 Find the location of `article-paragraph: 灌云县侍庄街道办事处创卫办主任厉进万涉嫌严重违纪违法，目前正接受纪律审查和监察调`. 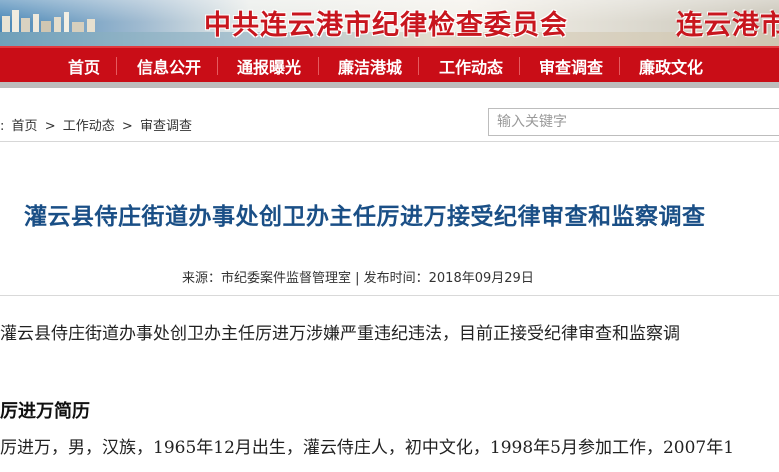

article-paragraph: 灌云县侍庄街道办事处创卫办主任厉进万涉嫌严重违纪违法，目前正接受纪律审查和监察调 is located at coordinates (340, 334).